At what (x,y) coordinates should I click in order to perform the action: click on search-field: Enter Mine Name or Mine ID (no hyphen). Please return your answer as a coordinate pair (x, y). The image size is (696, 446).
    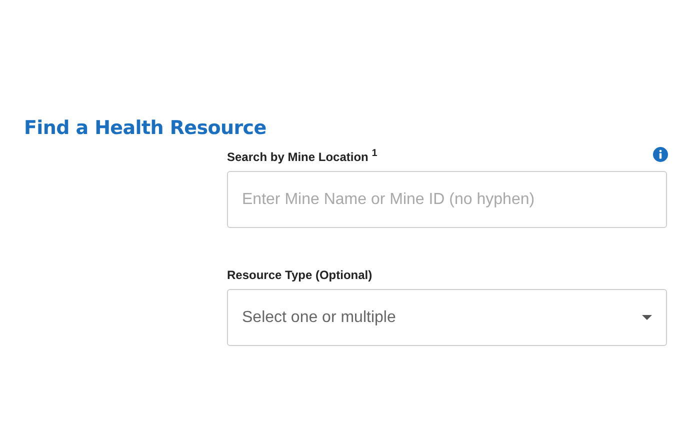
    Looking at the image, I should click on (447, 199).